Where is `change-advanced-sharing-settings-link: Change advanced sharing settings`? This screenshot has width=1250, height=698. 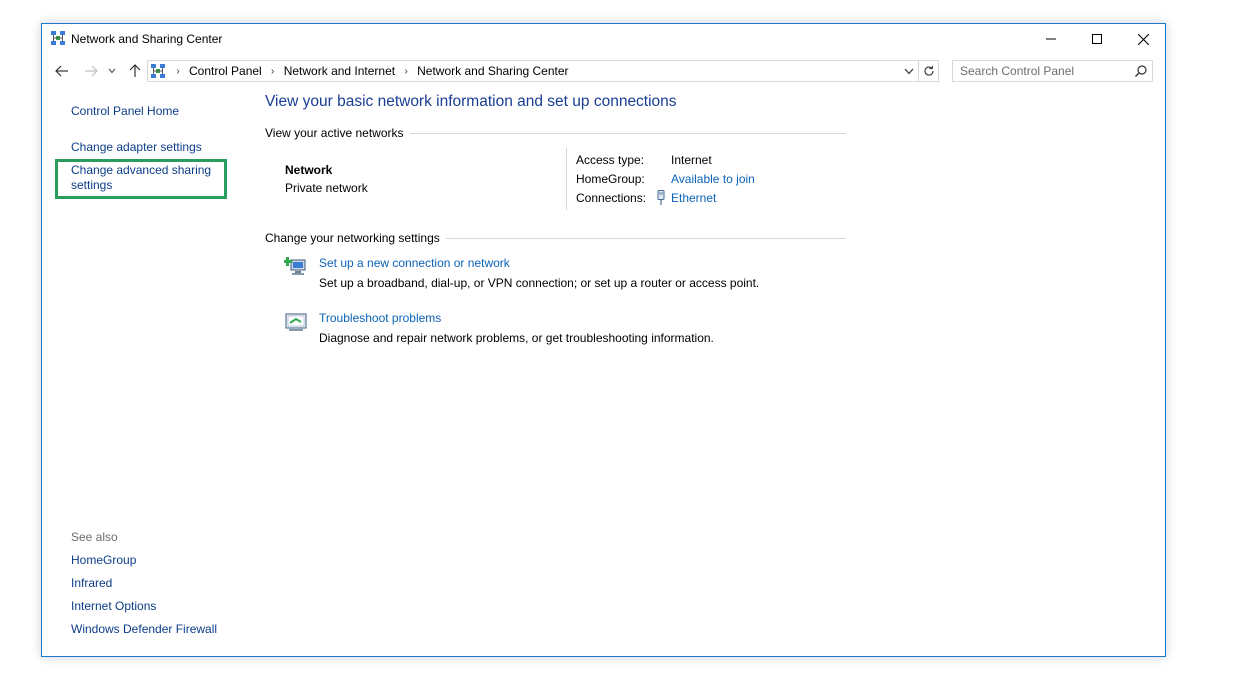 change-advanced-sharing-settings-link: Change advanced sharing settings is located at coordinates (146, 178).